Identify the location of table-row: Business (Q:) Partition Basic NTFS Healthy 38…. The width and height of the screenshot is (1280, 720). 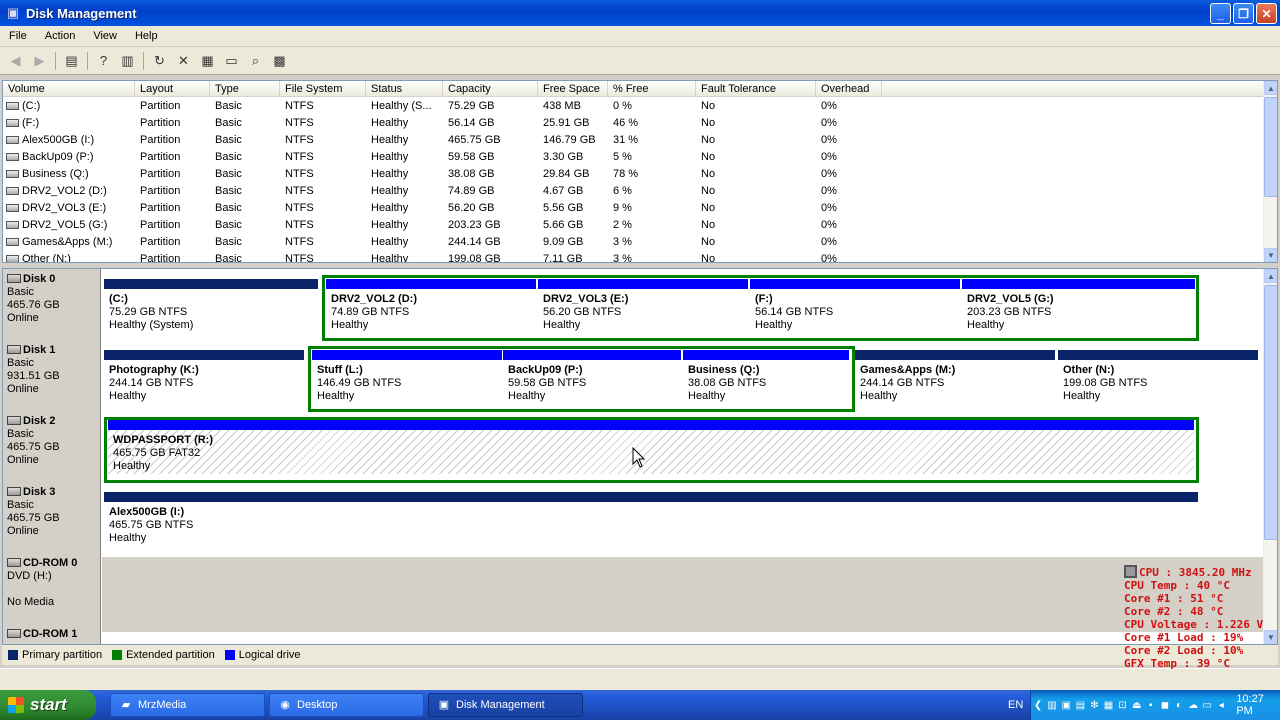
(634, 174).